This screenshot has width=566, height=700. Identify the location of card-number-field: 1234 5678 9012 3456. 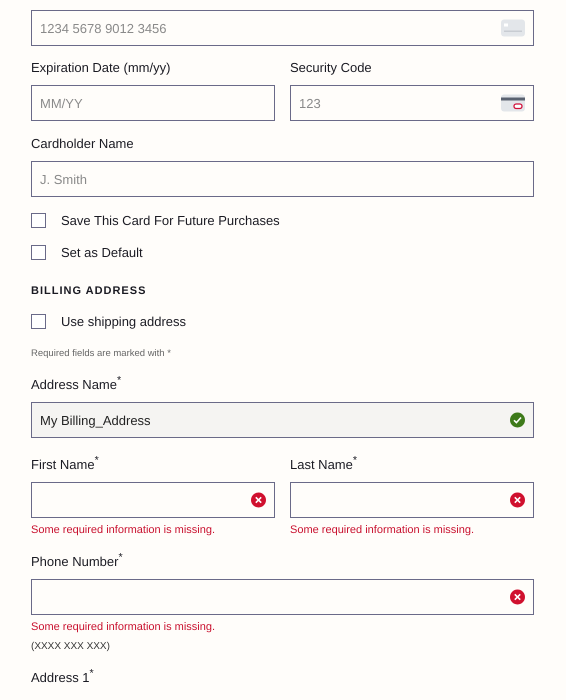
(282, 28).